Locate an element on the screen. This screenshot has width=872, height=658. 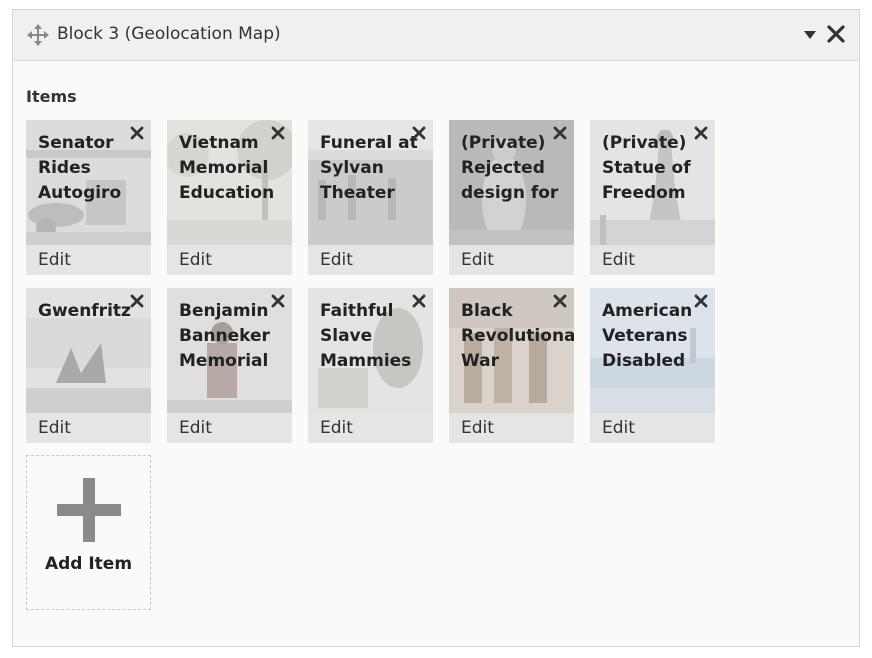
item-card: Gwenfritz Edit is located at coordinates (88, 365).